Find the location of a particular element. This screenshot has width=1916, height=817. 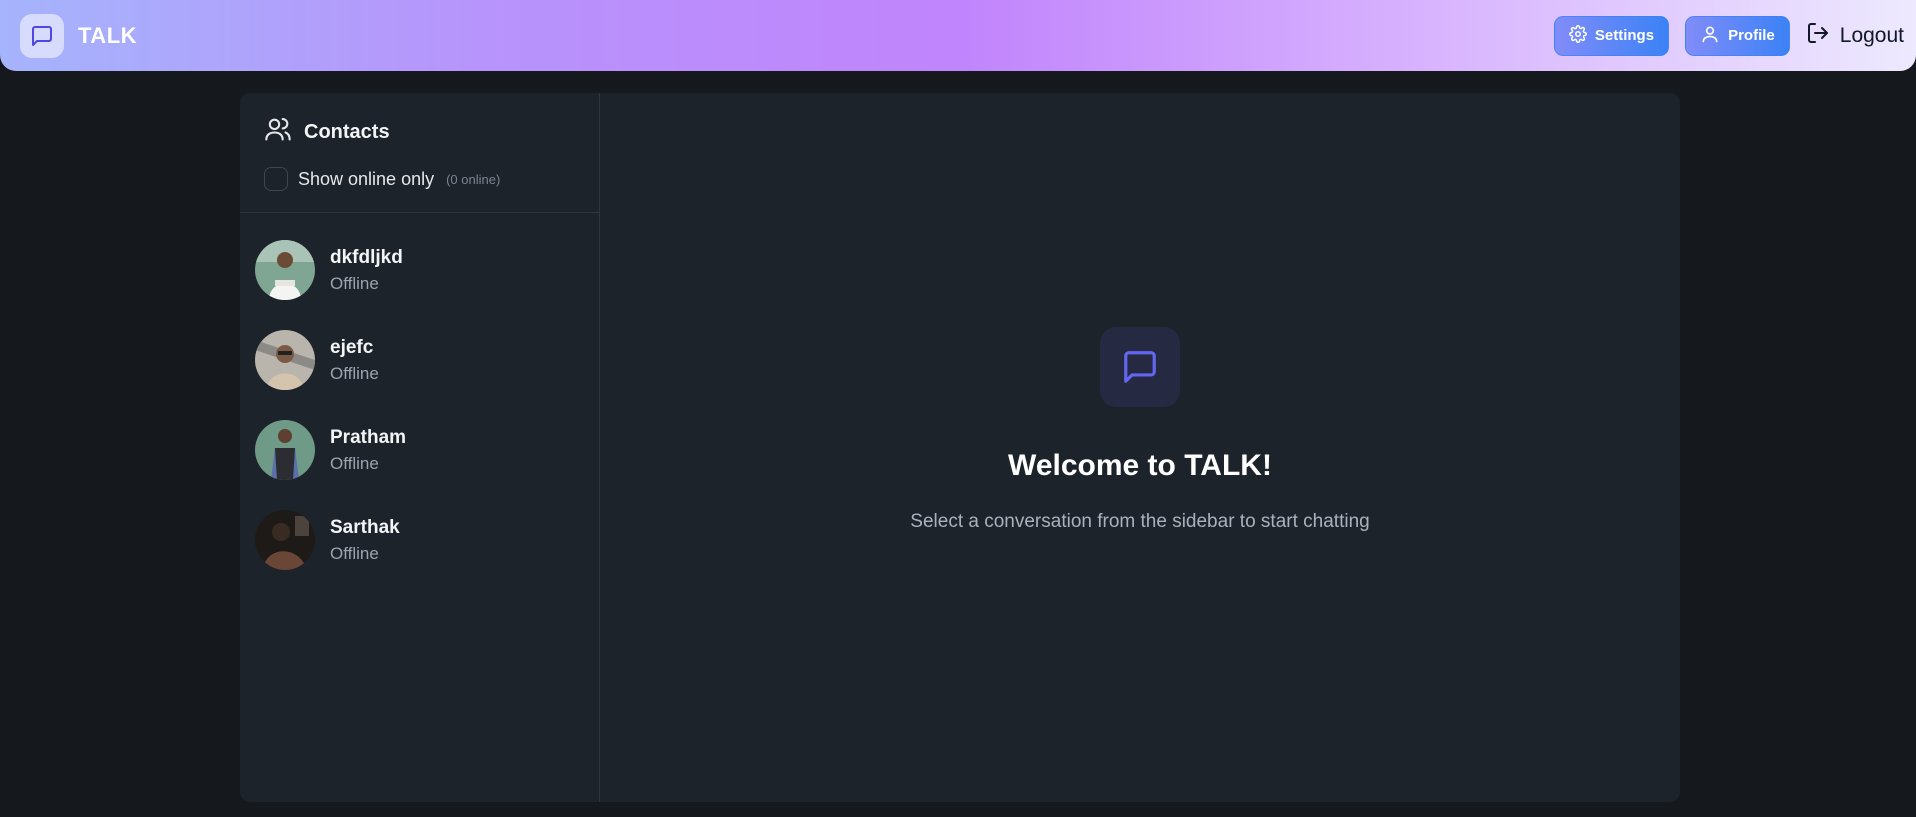

top-navbar: TALK Settings Profile Logout is located at coordinates (958, 35).